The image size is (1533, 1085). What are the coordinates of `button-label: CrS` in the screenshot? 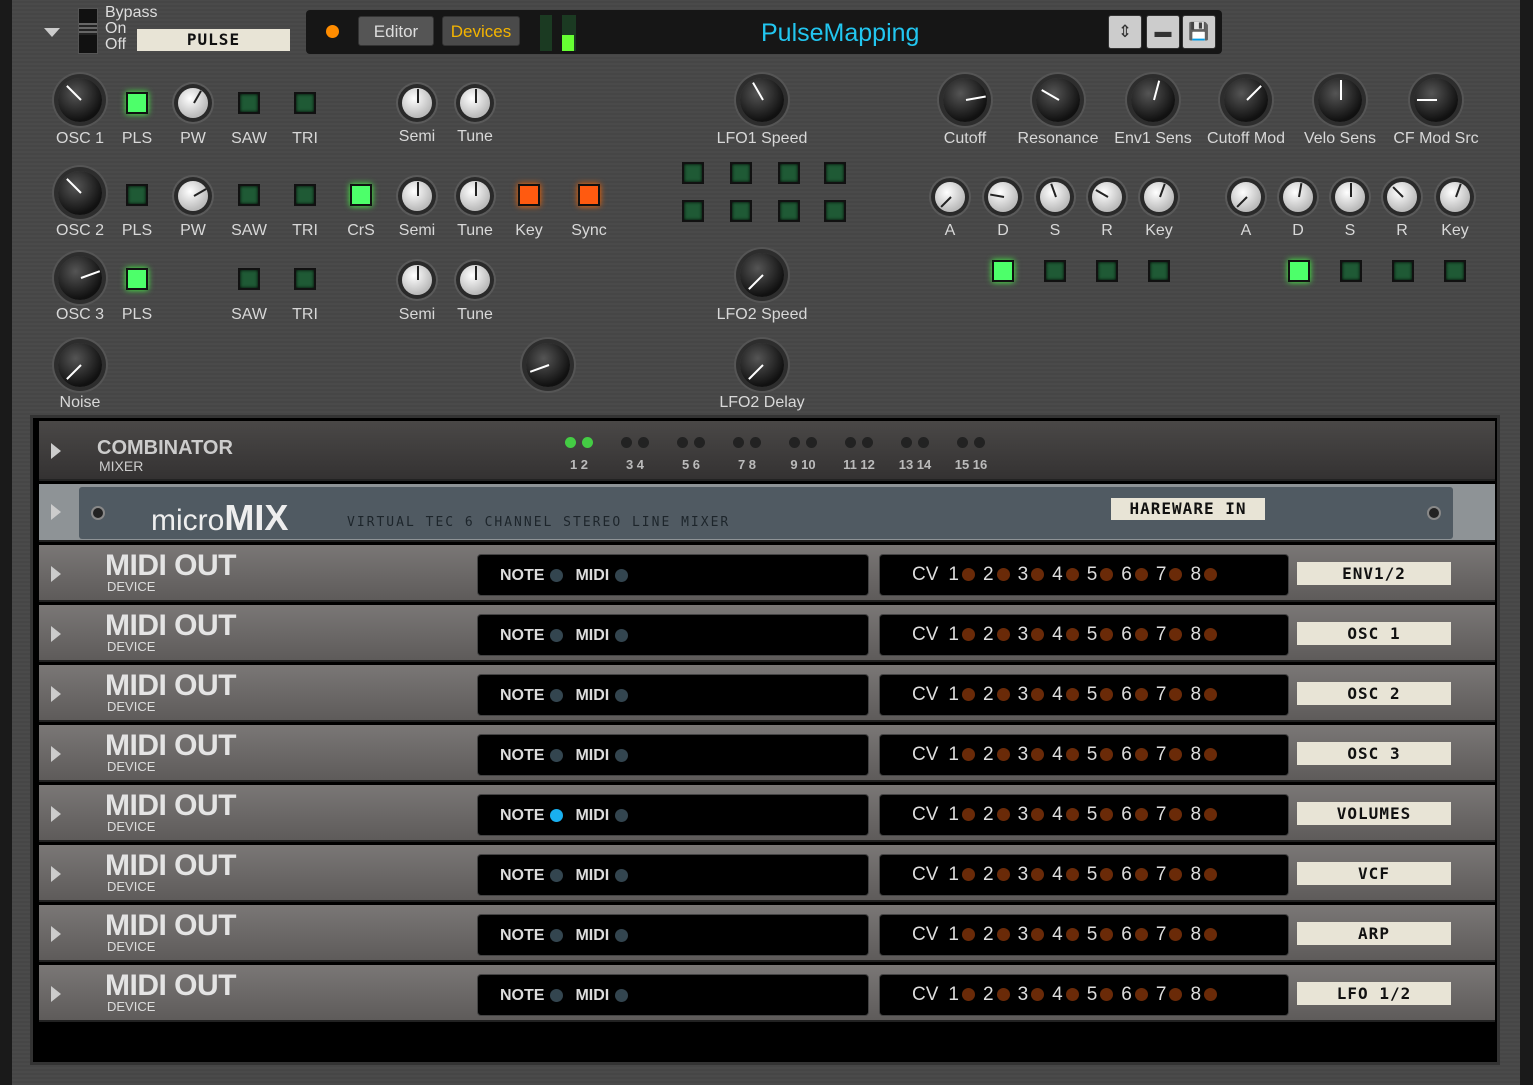 It's located at (361, 230).